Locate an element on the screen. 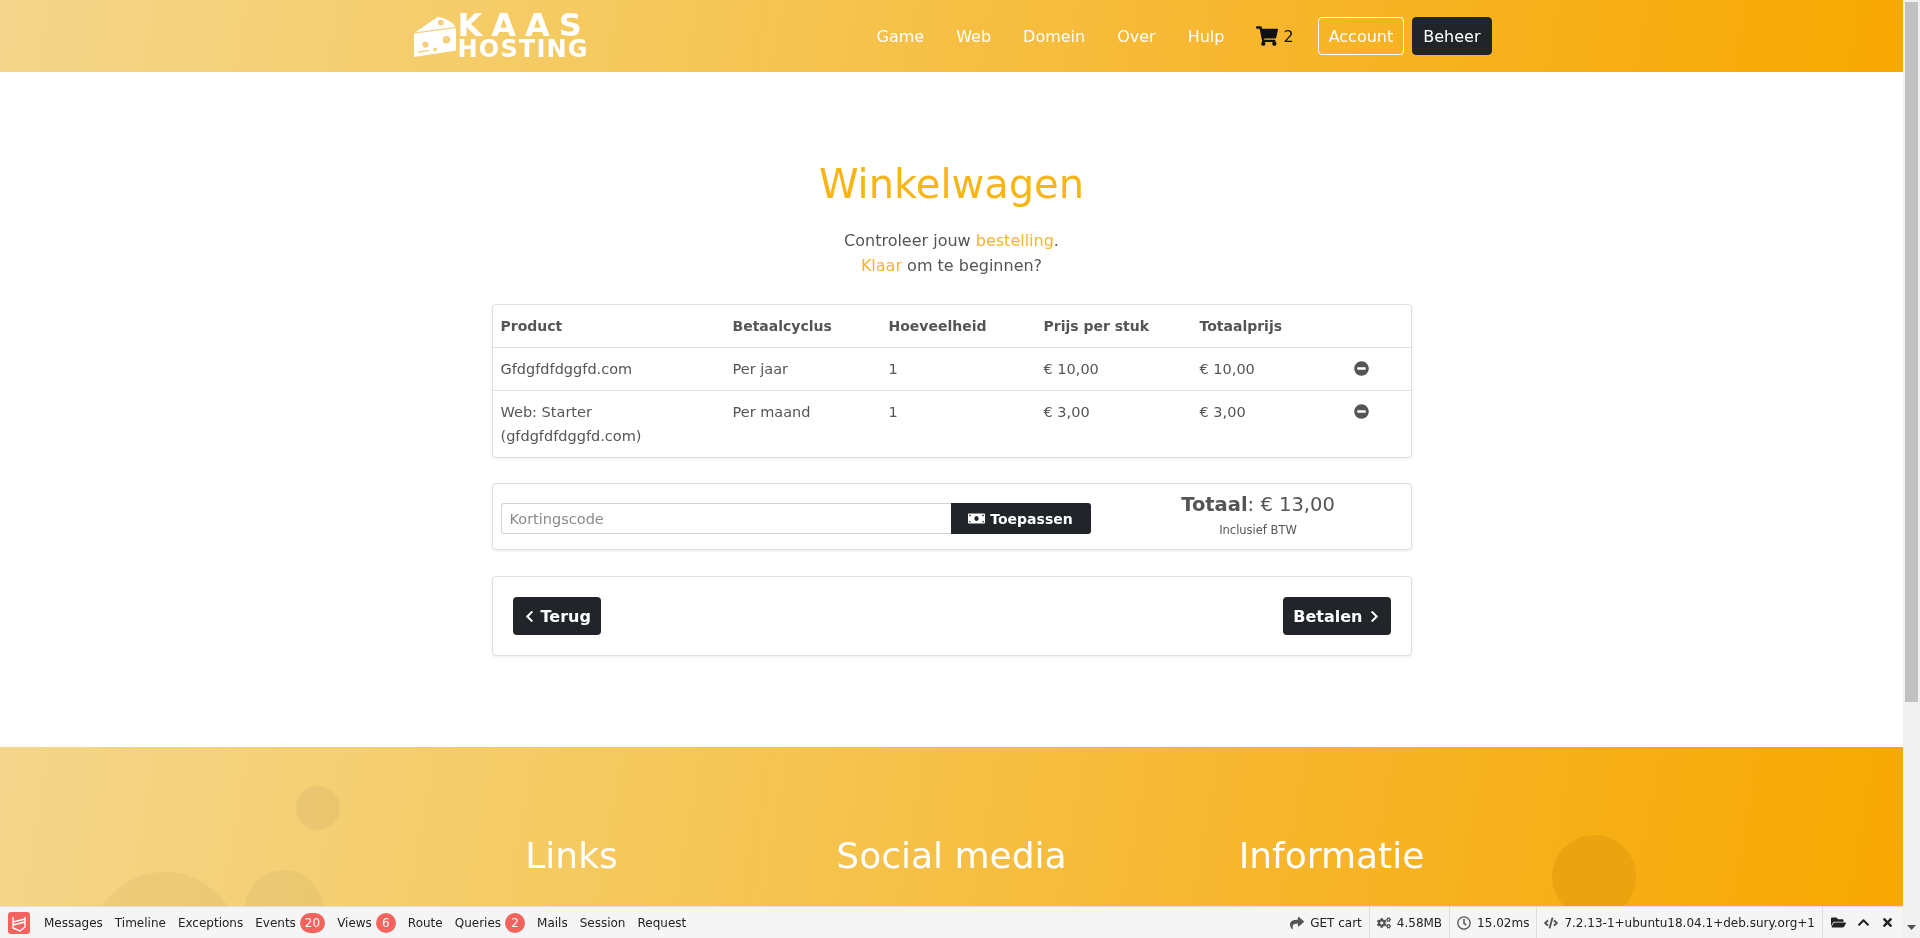 This screenshot has width=1920, height=938. column-header: Betaalcyclus is located at coordinates (782, 326).